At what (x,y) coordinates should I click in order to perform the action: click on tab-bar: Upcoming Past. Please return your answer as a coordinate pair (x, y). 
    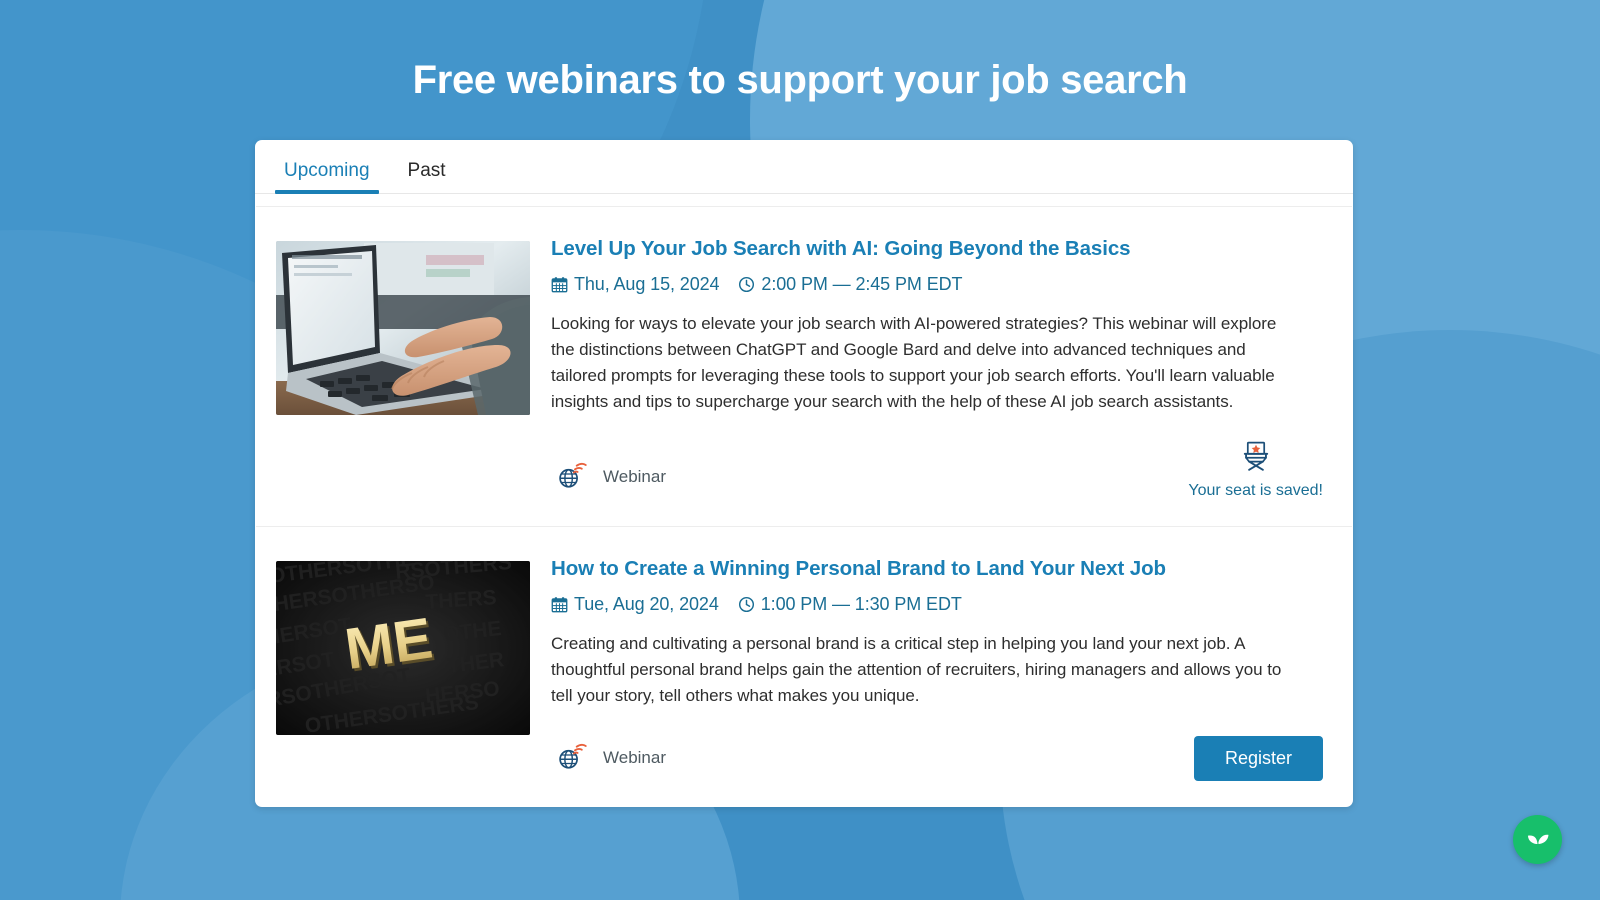
    Looking at the image, I should click on (804, 167).